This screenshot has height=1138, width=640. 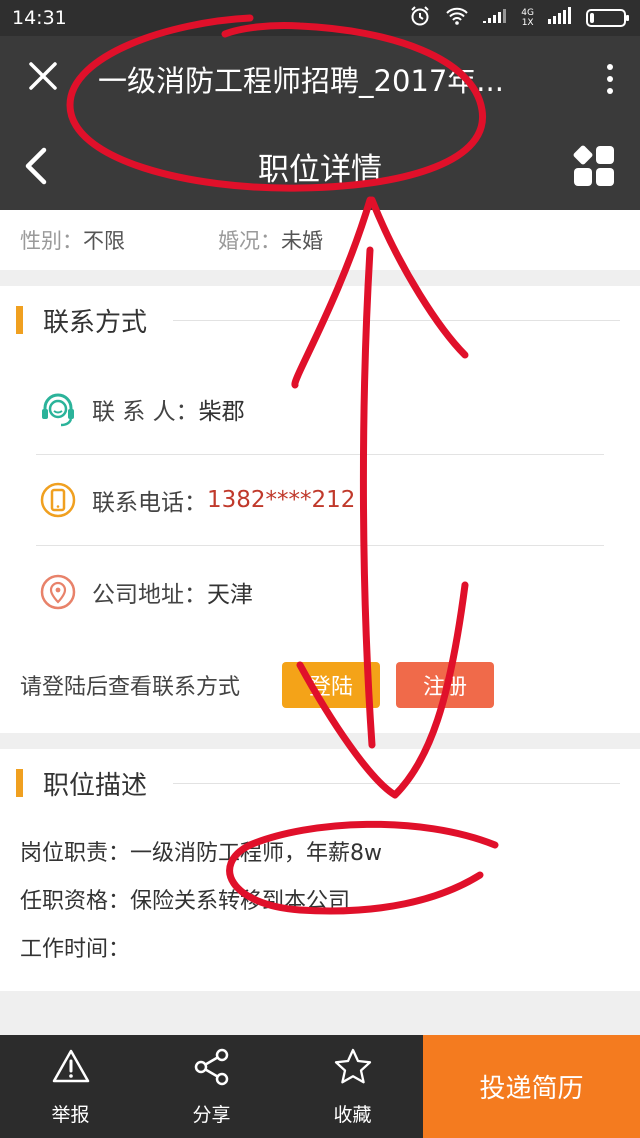 What do you see at coordinates (527, 18) in the screenshot?
I see `network-type: 4G 1X` at bounding box center [527, 18].